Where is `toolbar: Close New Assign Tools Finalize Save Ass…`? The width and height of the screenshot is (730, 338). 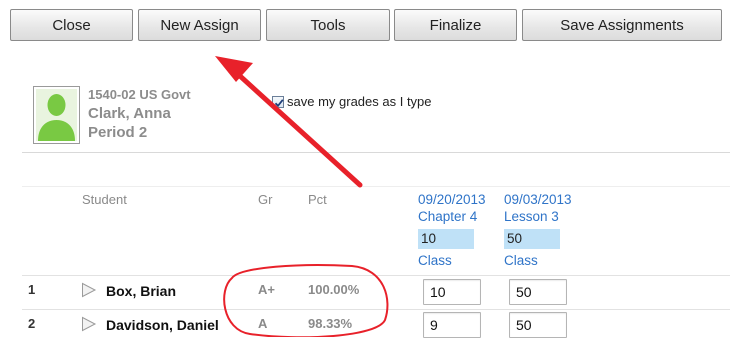
toolbar: Close New Assign Tools Finalize Save Ass… is located at coordinates (365, 22).